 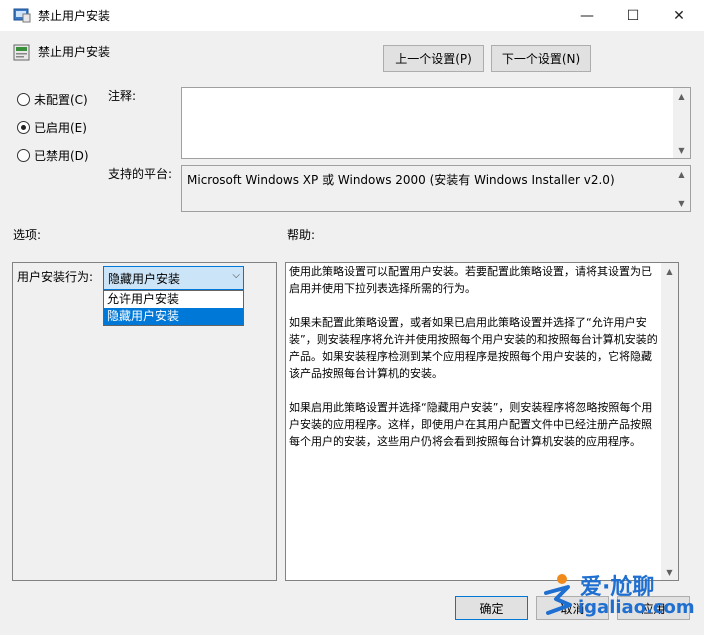 What do you see at coordinates (236, 275) in the screenshot?
I see `chevron-down-icon: ⌵` at bounding box center [236, 275].